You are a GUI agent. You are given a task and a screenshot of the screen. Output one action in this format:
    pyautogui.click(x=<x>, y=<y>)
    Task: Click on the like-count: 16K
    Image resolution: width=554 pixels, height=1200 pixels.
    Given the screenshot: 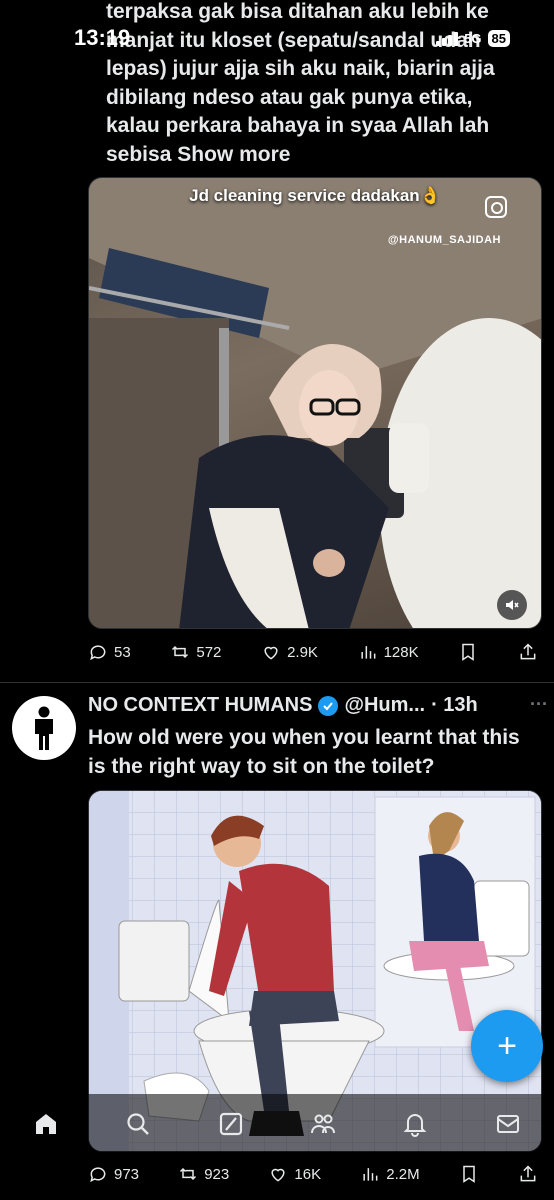 What is the action you would take?
    pyautogui.click(x=308, y=1174)
    